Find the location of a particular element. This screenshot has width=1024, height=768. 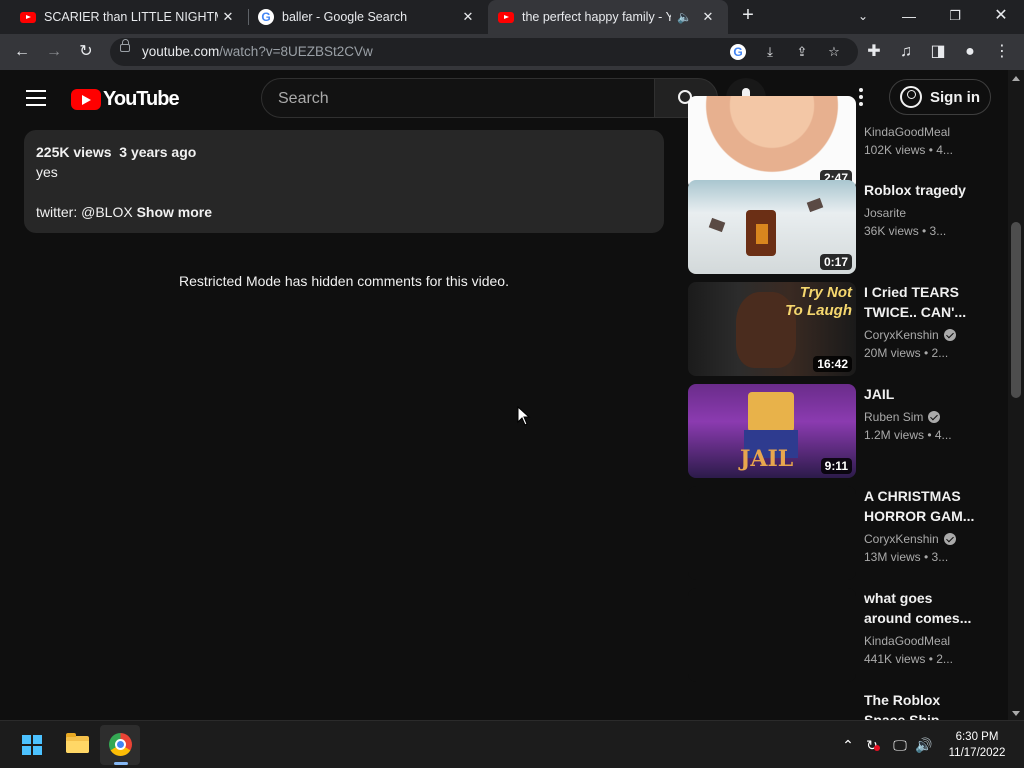

search-placeholder: Search is located at coordinates (303, 98).